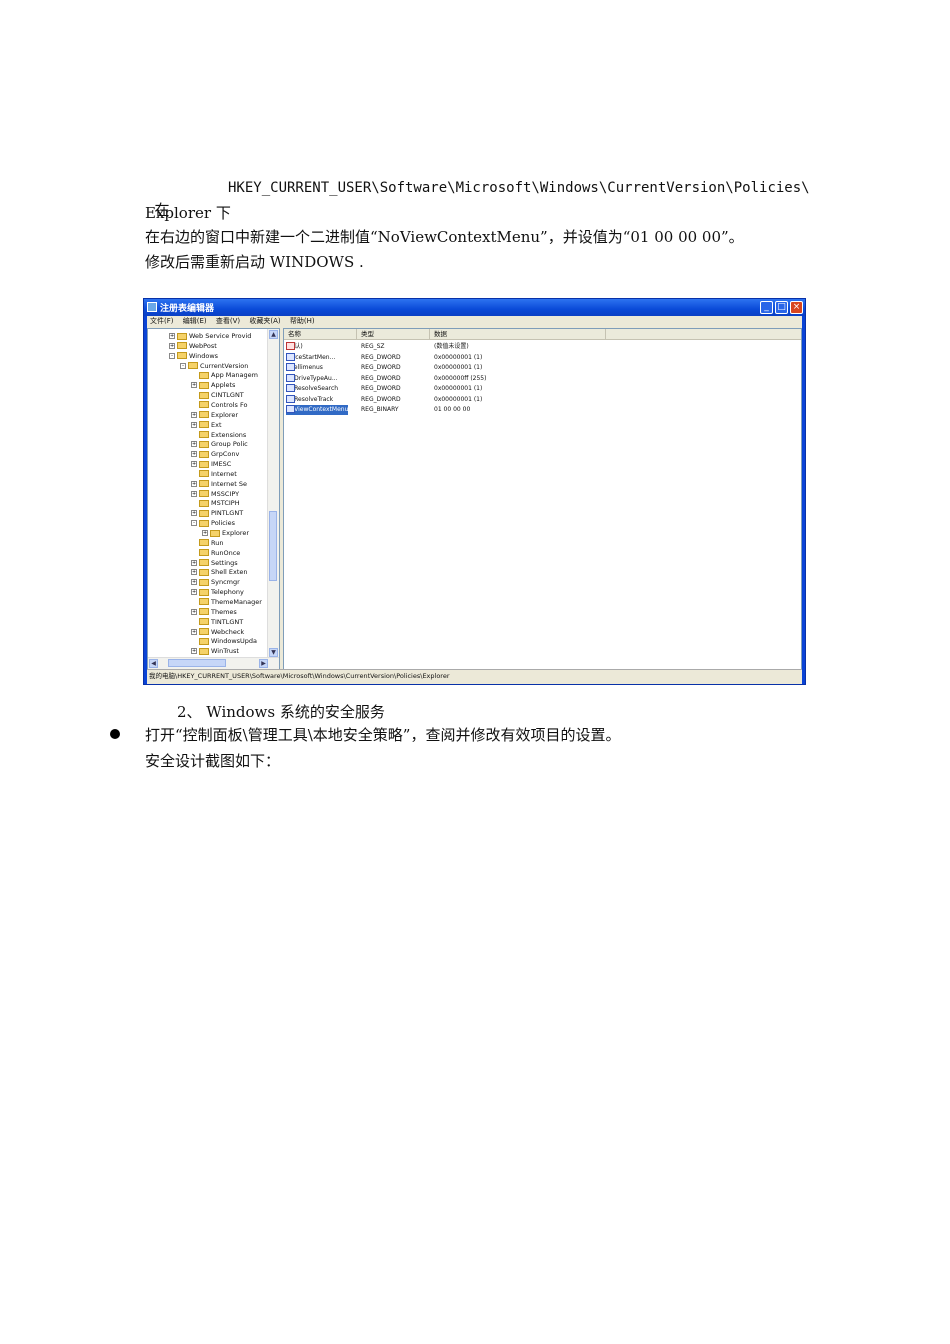 The height and width of the screenshot is (1344, 950). I want to click on column-header-name: 名称, so click(320, 334).